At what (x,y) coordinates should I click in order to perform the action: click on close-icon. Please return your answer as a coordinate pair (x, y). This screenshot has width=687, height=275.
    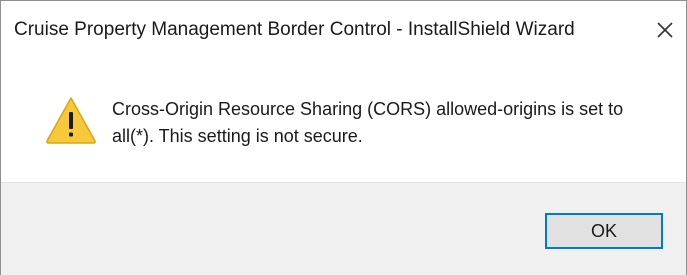
    Looking at the image, I should click on (665, 30).